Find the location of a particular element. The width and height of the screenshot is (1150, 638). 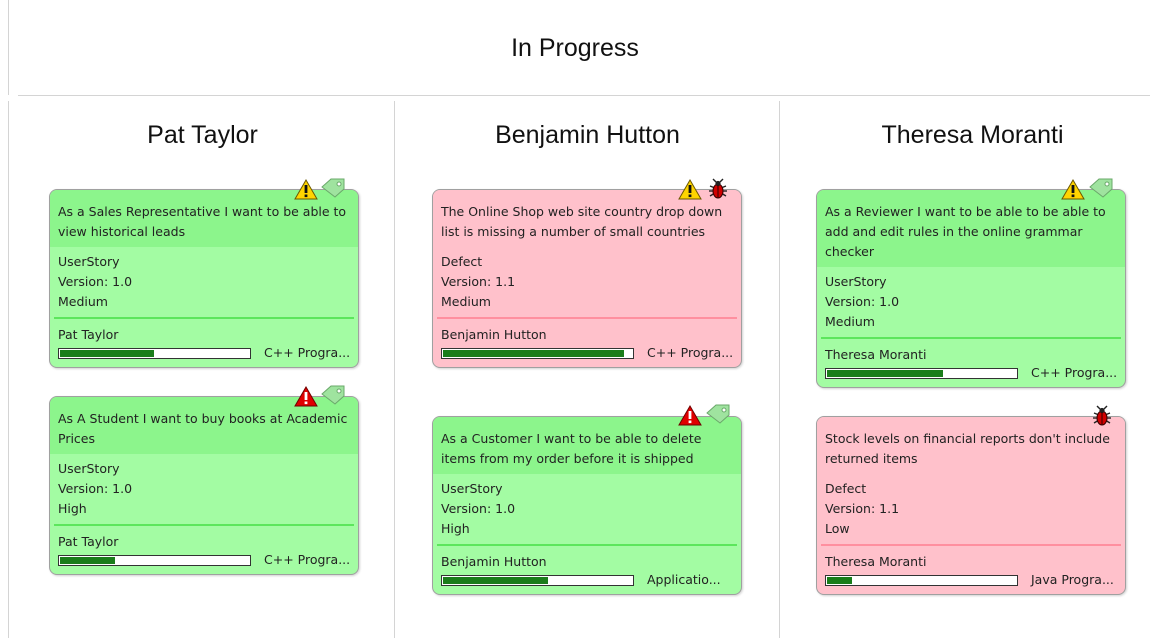

lane-title-theresa-moranti: Theresa Moranti is located at coordinates (972, 135).